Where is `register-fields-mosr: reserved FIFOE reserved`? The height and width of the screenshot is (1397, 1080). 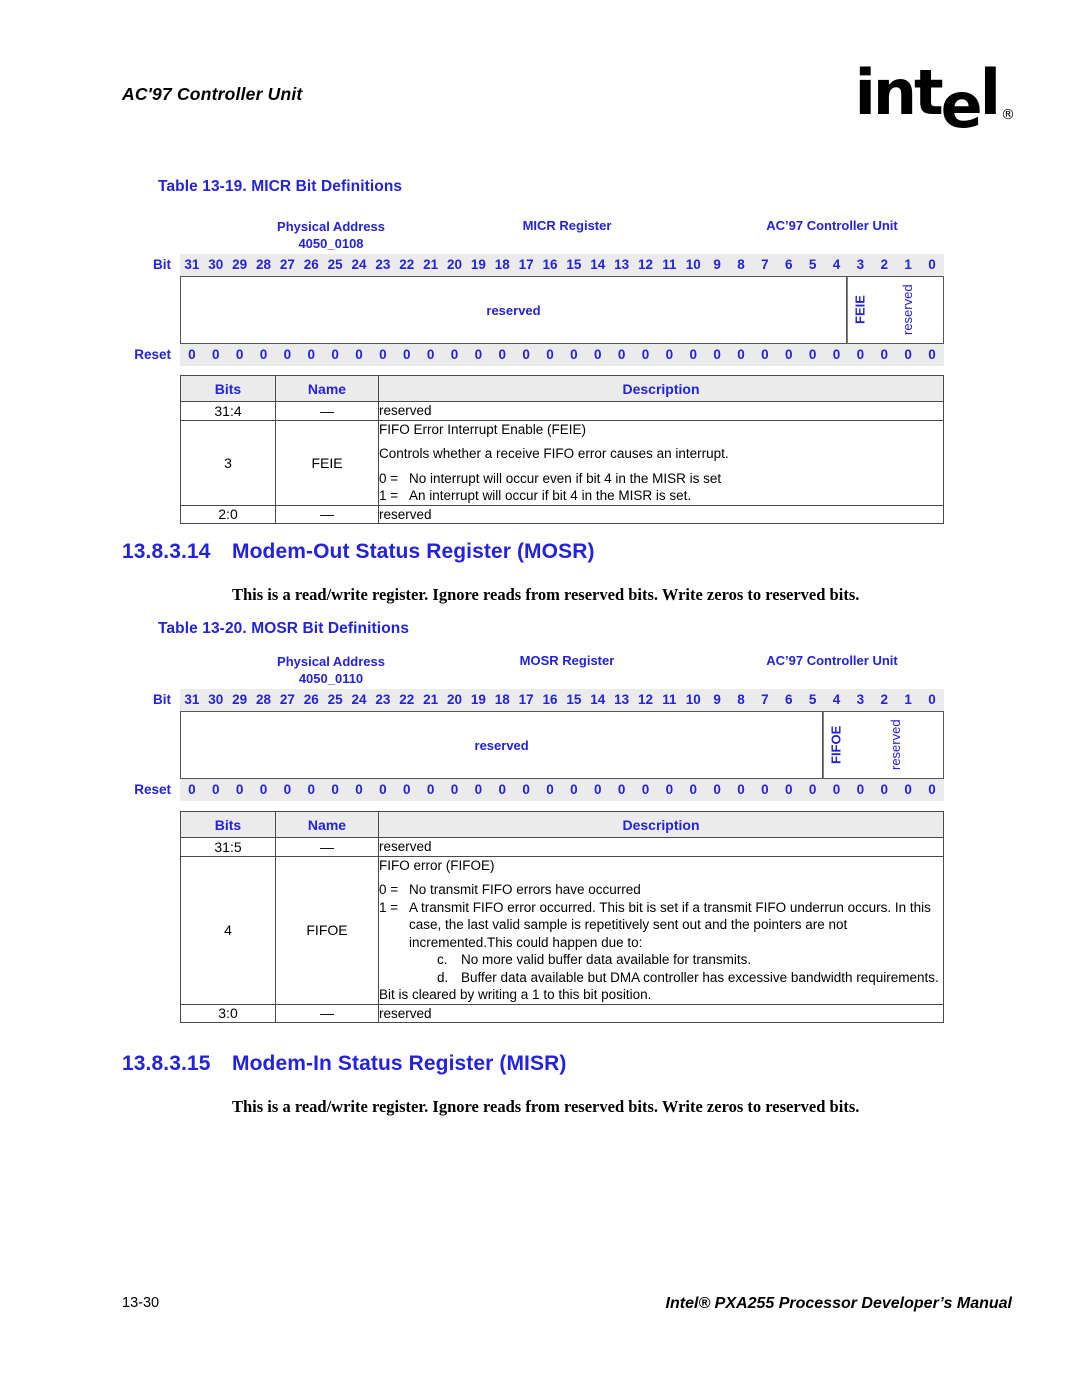 register-fields-mosr: reserved FIFOE reserved is located at coordinates (562, 745).